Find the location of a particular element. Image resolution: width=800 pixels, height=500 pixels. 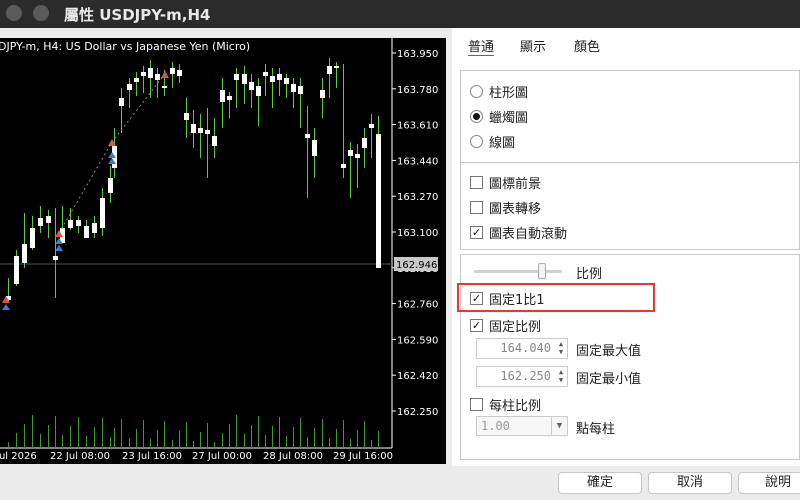

price-axis-label: 163.100 is located at coordinates (417, 233).